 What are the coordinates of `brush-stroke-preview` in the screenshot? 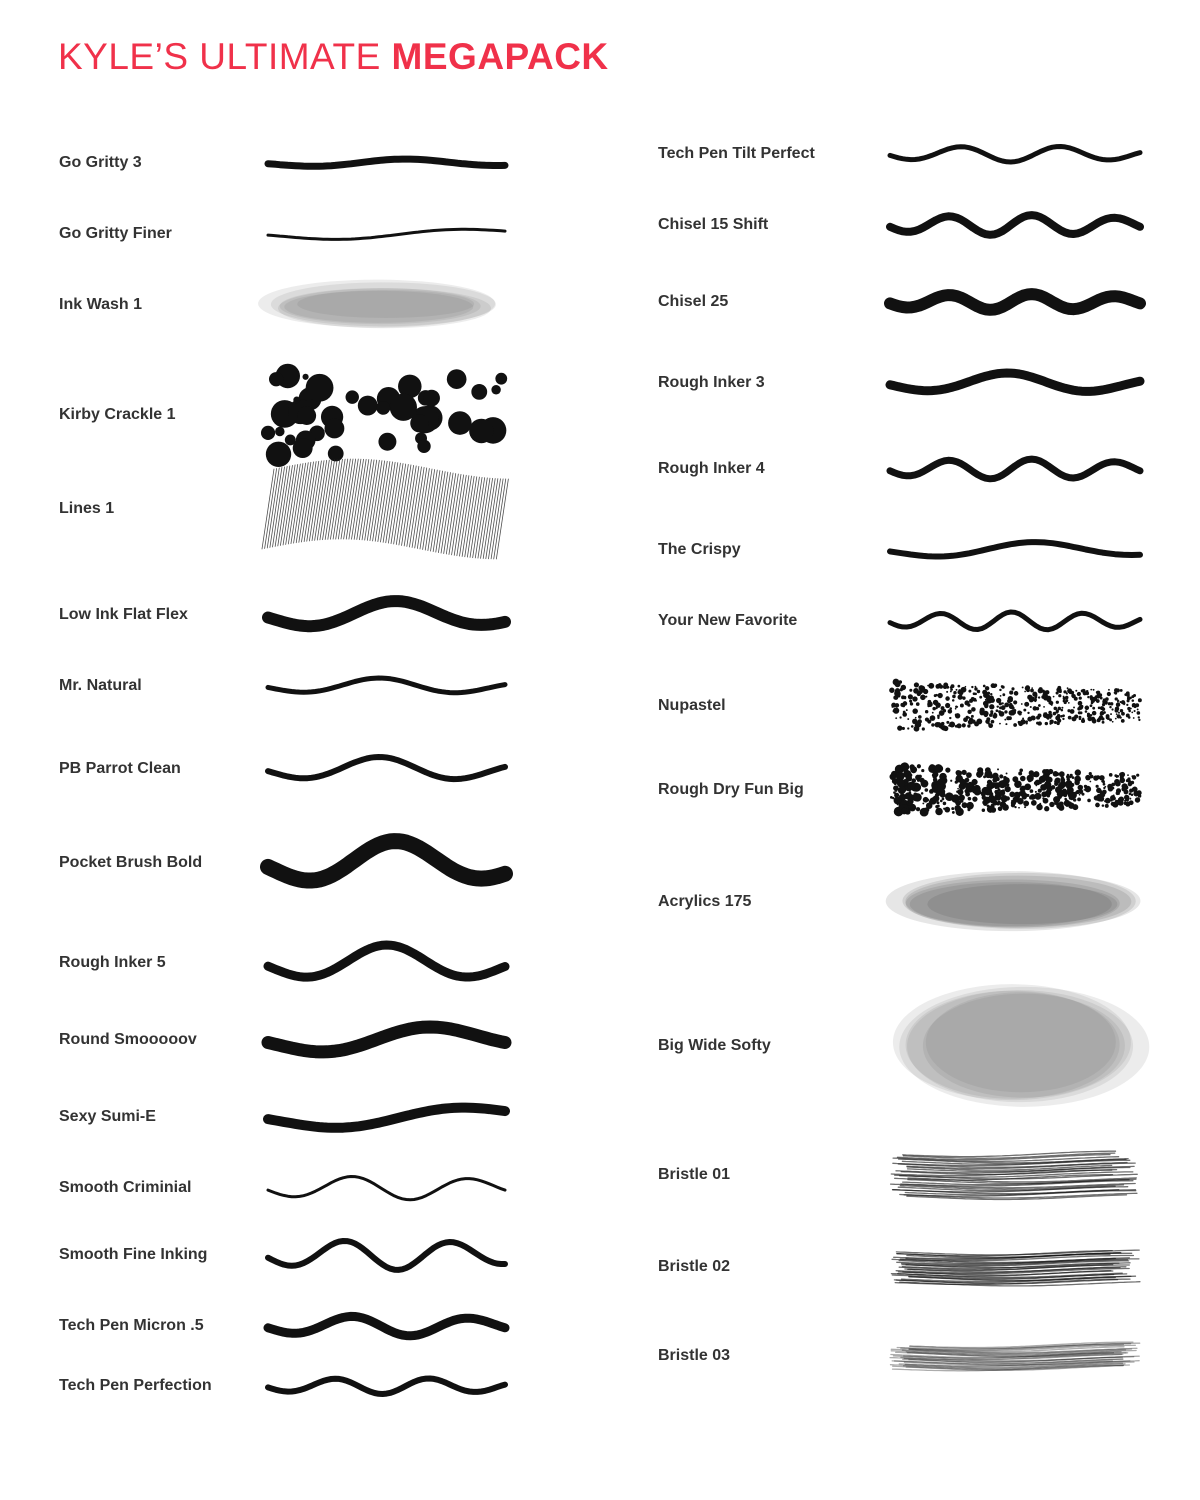 It's located at (1015, 1356).